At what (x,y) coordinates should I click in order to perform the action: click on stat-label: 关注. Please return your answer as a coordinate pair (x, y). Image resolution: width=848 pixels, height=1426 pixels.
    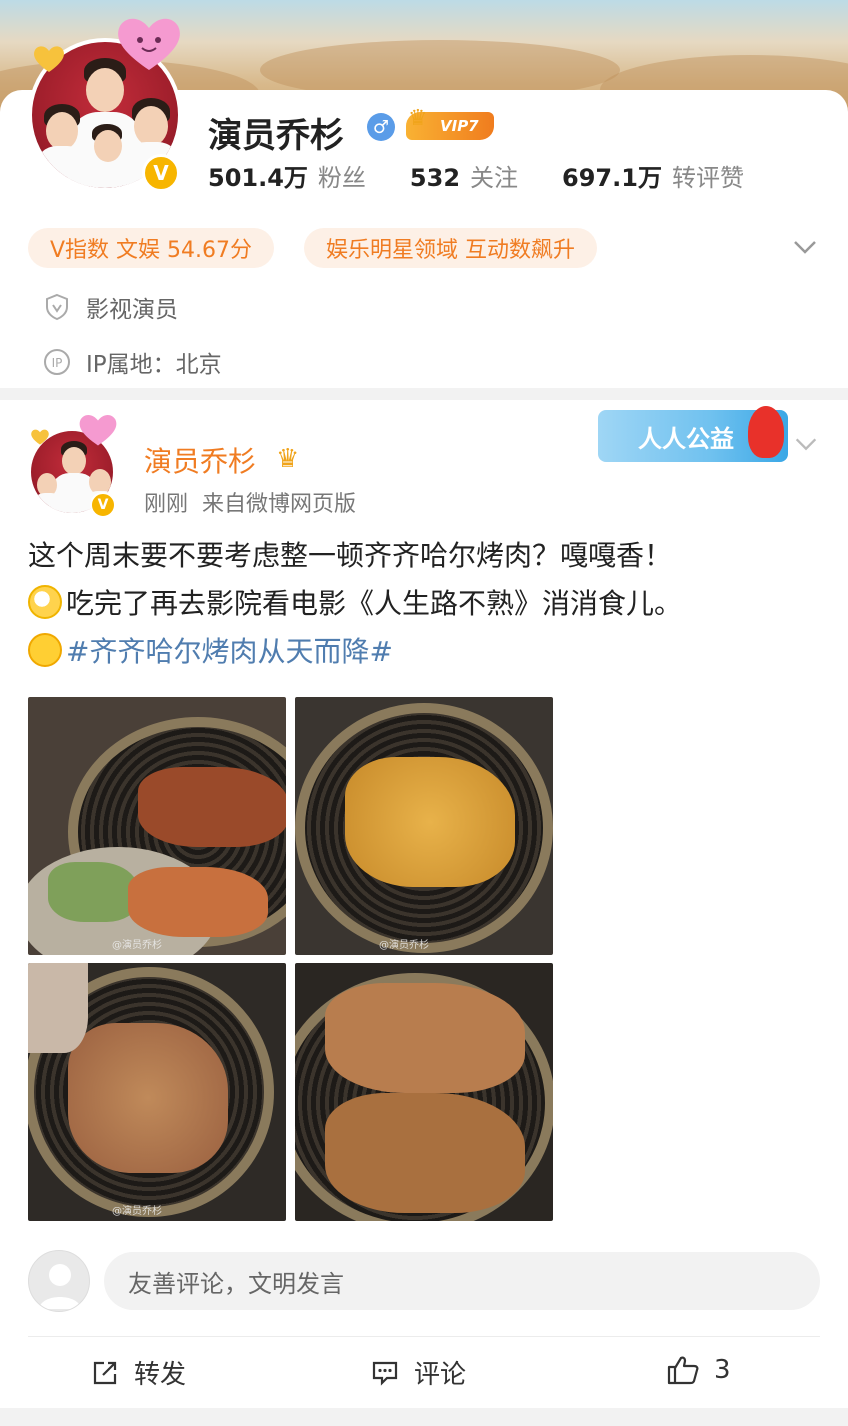
    Looking at the image, I should click on (494, 178).